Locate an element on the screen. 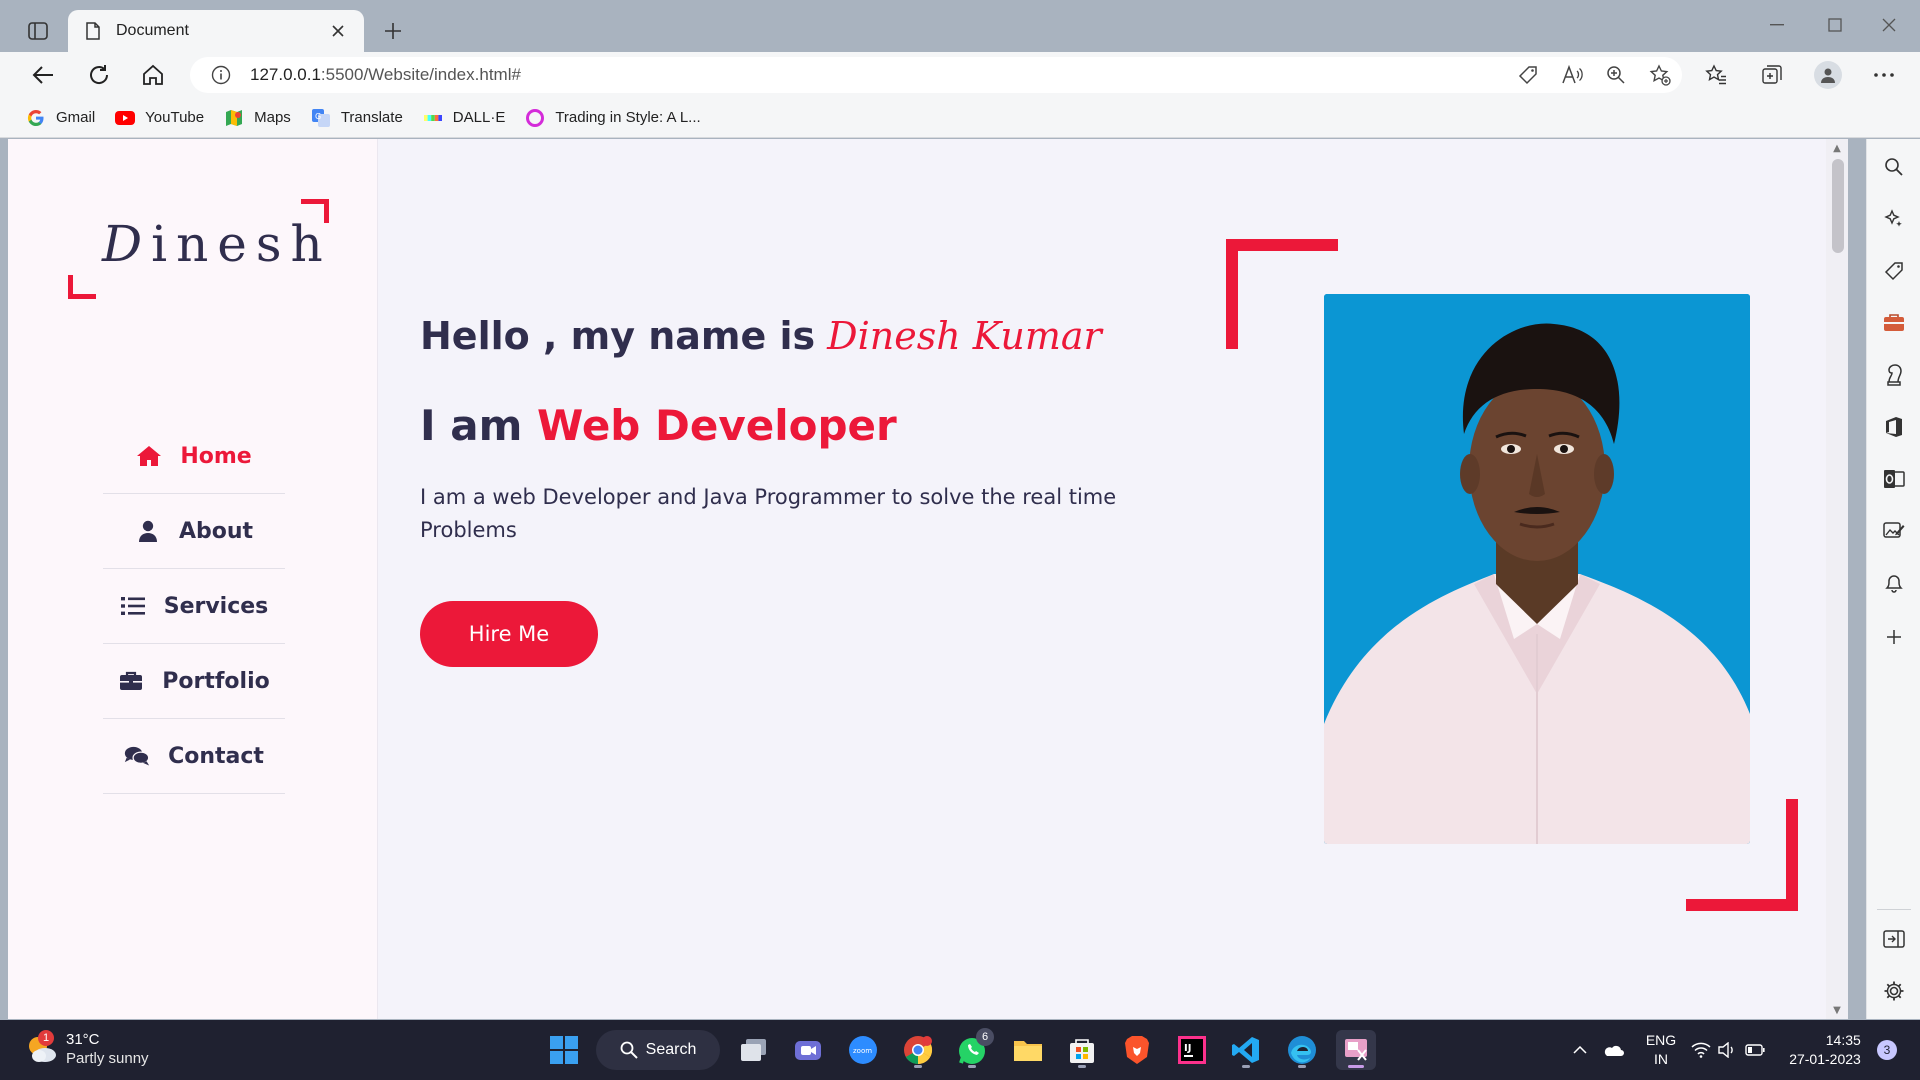 This screenshot has height=1080, width=1920. hide-sidebar-icon is located at coordinates (1894, 939).